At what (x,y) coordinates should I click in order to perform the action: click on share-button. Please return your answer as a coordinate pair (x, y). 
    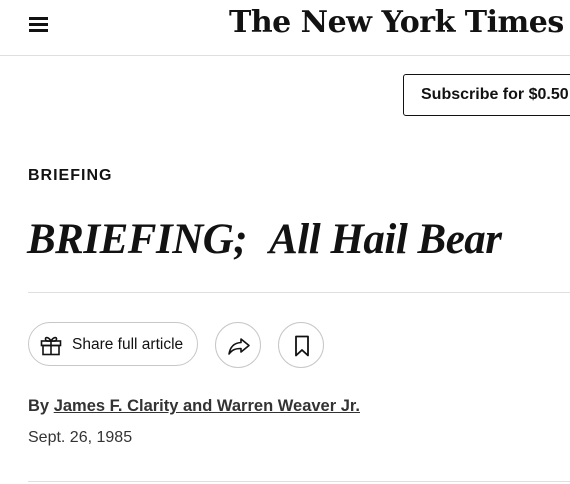
    Looking at the image, I should click on (238, 345).